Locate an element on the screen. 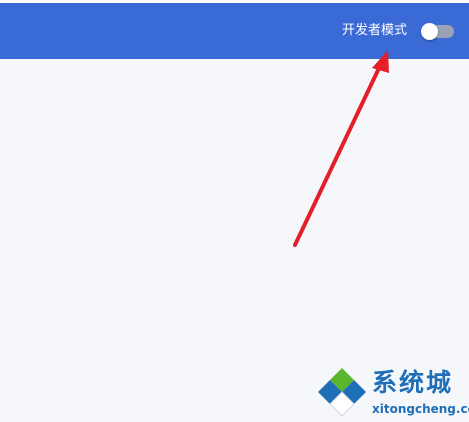 The image size is (469, 422). annotation-arrow is located at coordinates (341, 148).